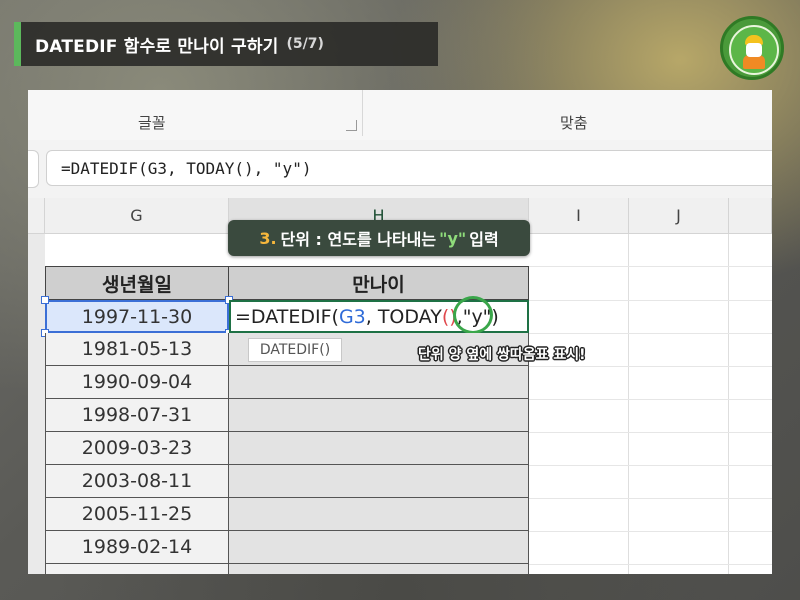  What do you see at coordinates (137, 569) in the screenshot?
I see `cell-g11` at bounding box center [137, 569].